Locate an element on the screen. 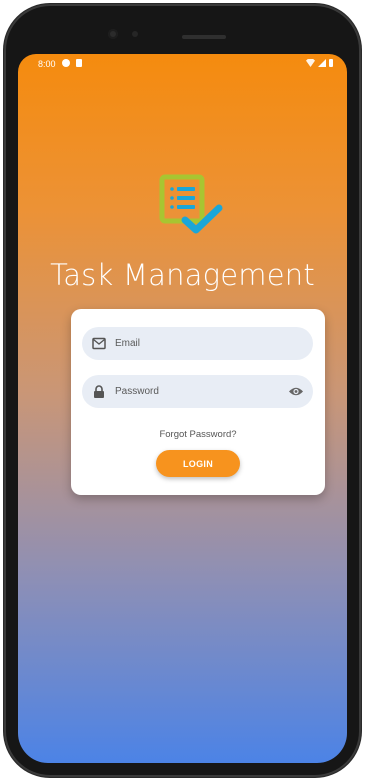 Image resolution: width=365 pixels, height=781 pixels. forgot-password-link: Forgot Password? is located at coordinates (198, 434).